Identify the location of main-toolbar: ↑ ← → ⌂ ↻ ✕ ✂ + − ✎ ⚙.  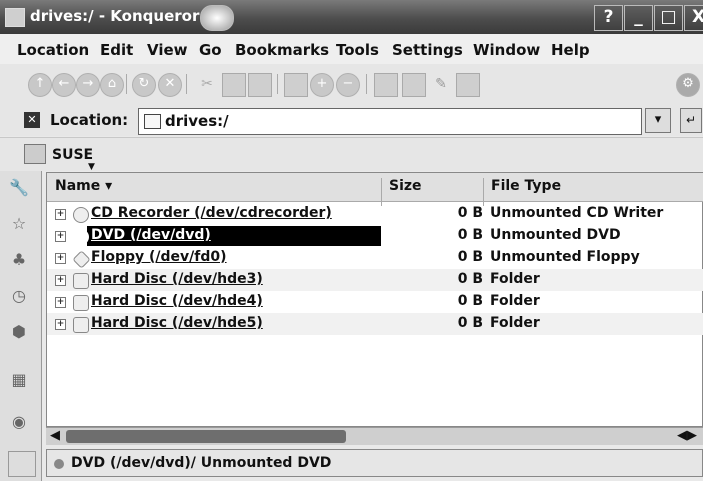
(351, 84).